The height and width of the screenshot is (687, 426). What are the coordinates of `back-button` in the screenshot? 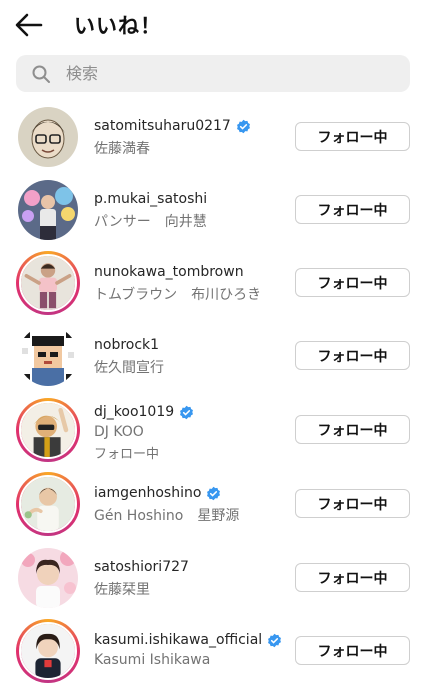 It's located at (29, 25).